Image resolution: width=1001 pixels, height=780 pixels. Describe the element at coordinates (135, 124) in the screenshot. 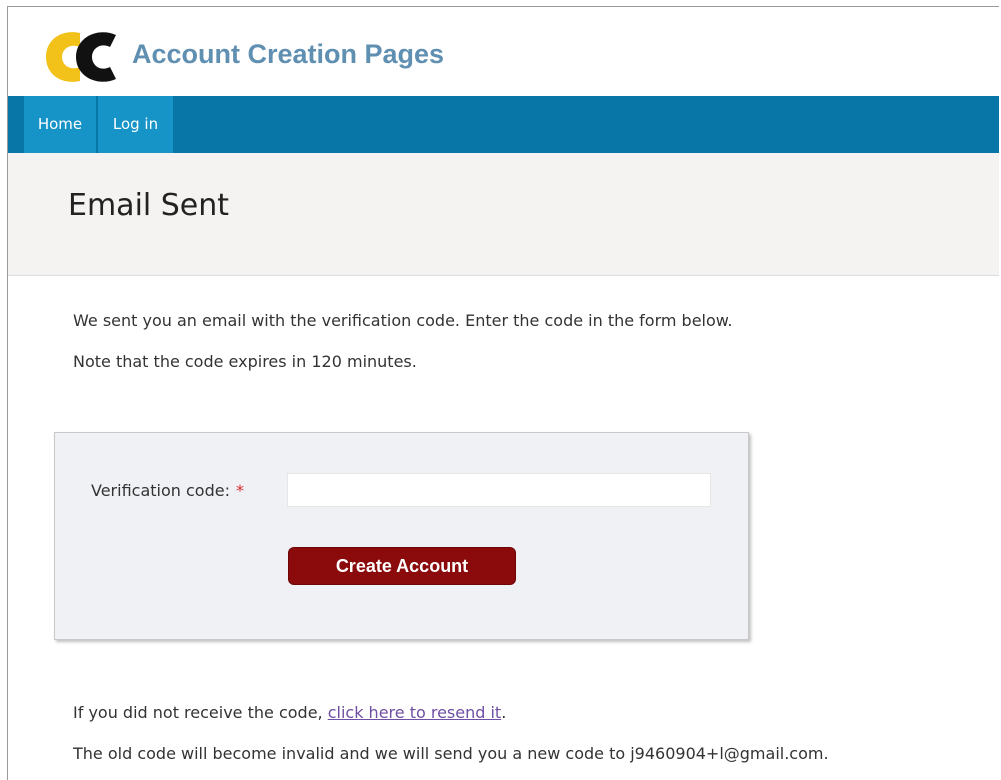

I see `nav-login-link: Log in` at that location.